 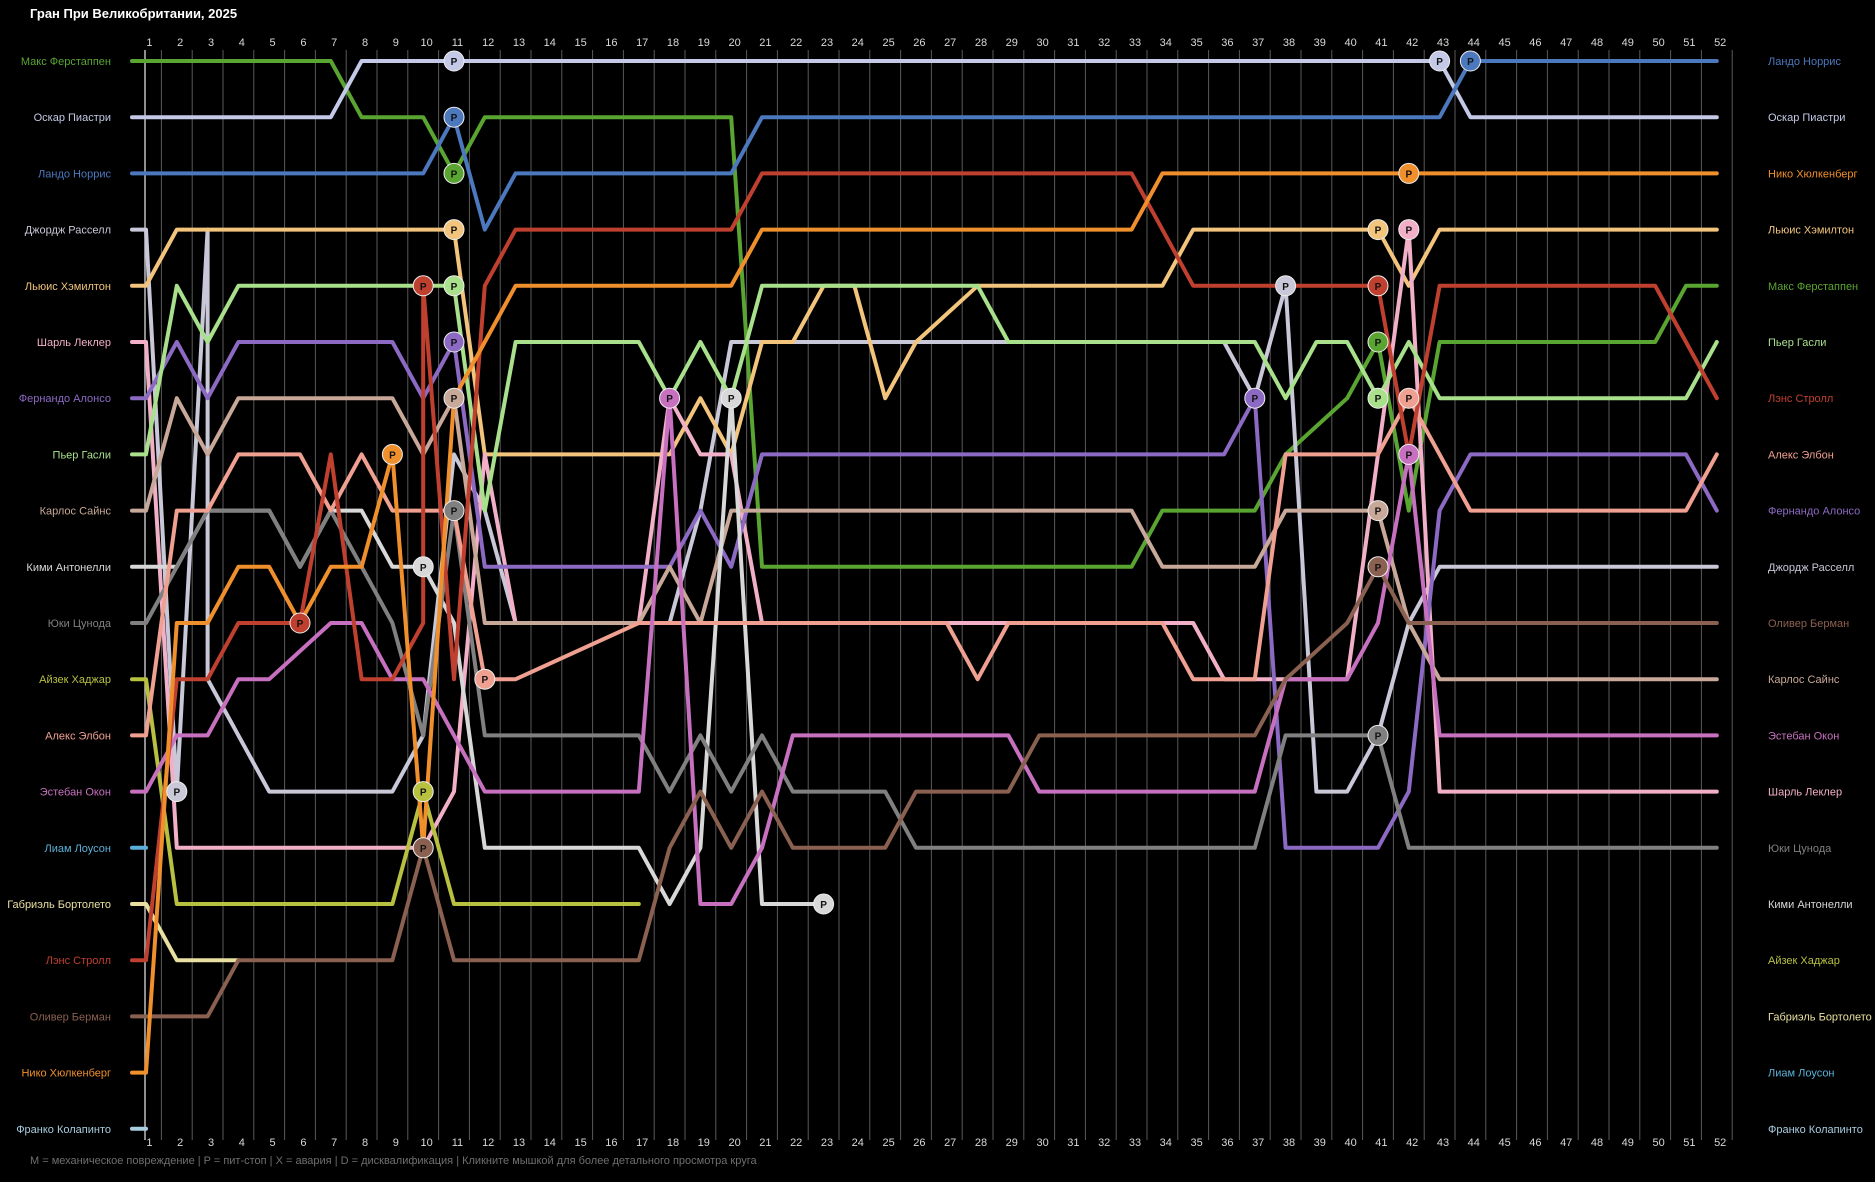 I want to click on finish-driver-label: Оливер Берман, so click(x=1808, y=624).